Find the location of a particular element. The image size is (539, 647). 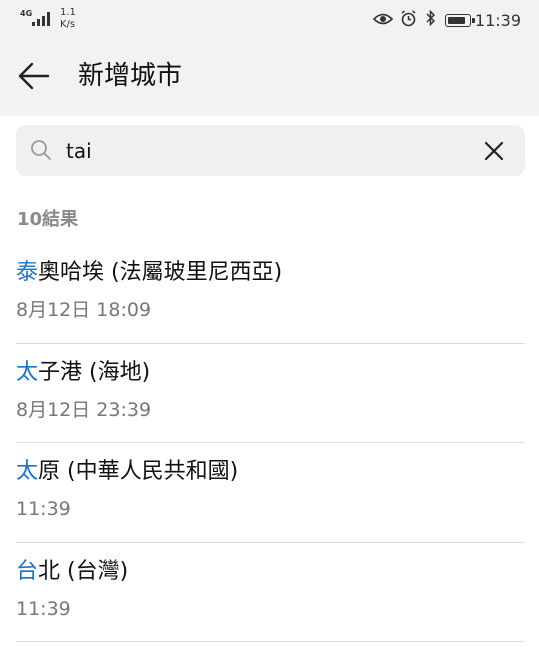

battery-icon is located at coordinates (459, 20).